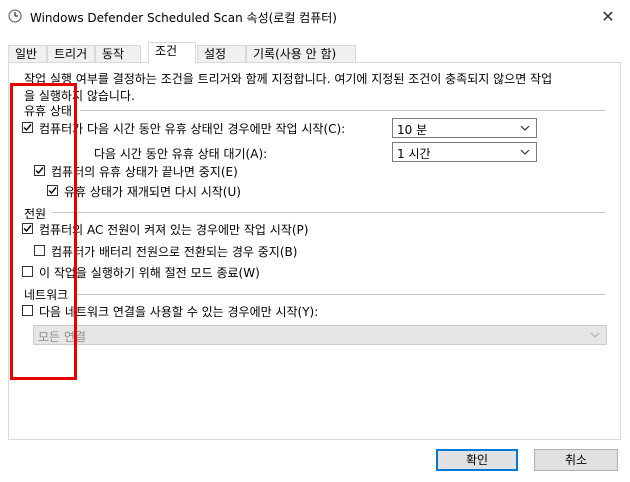  I want to click on close-button: ✕, so click(608, 17).